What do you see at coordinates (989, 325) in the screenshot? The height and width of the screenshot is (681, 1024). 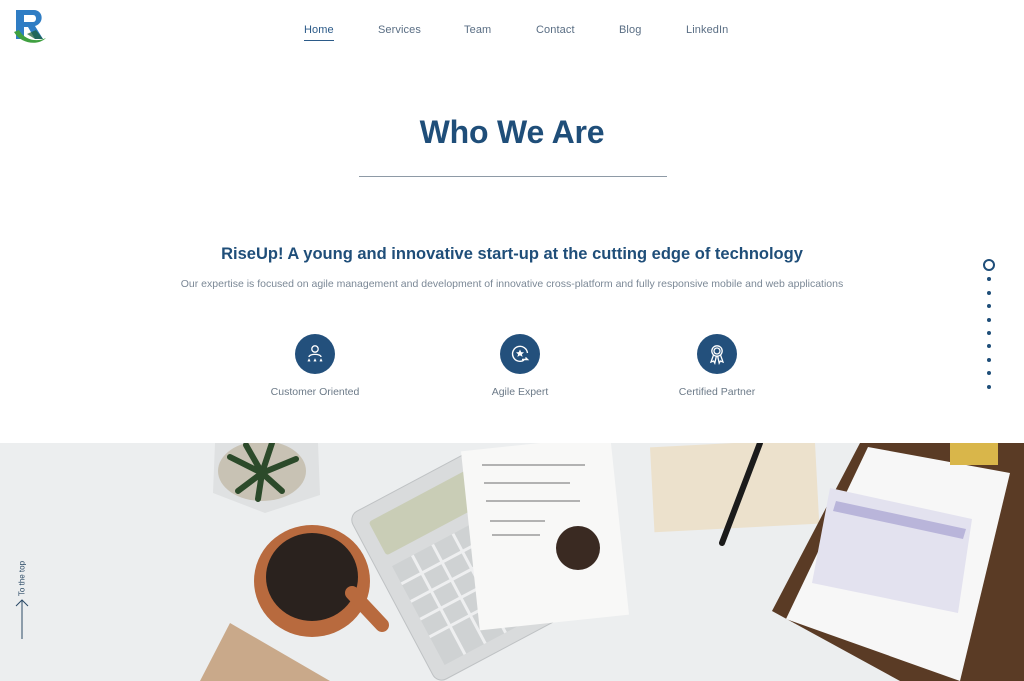 I see `section-dot-nav` at bounding box center [989, 325].